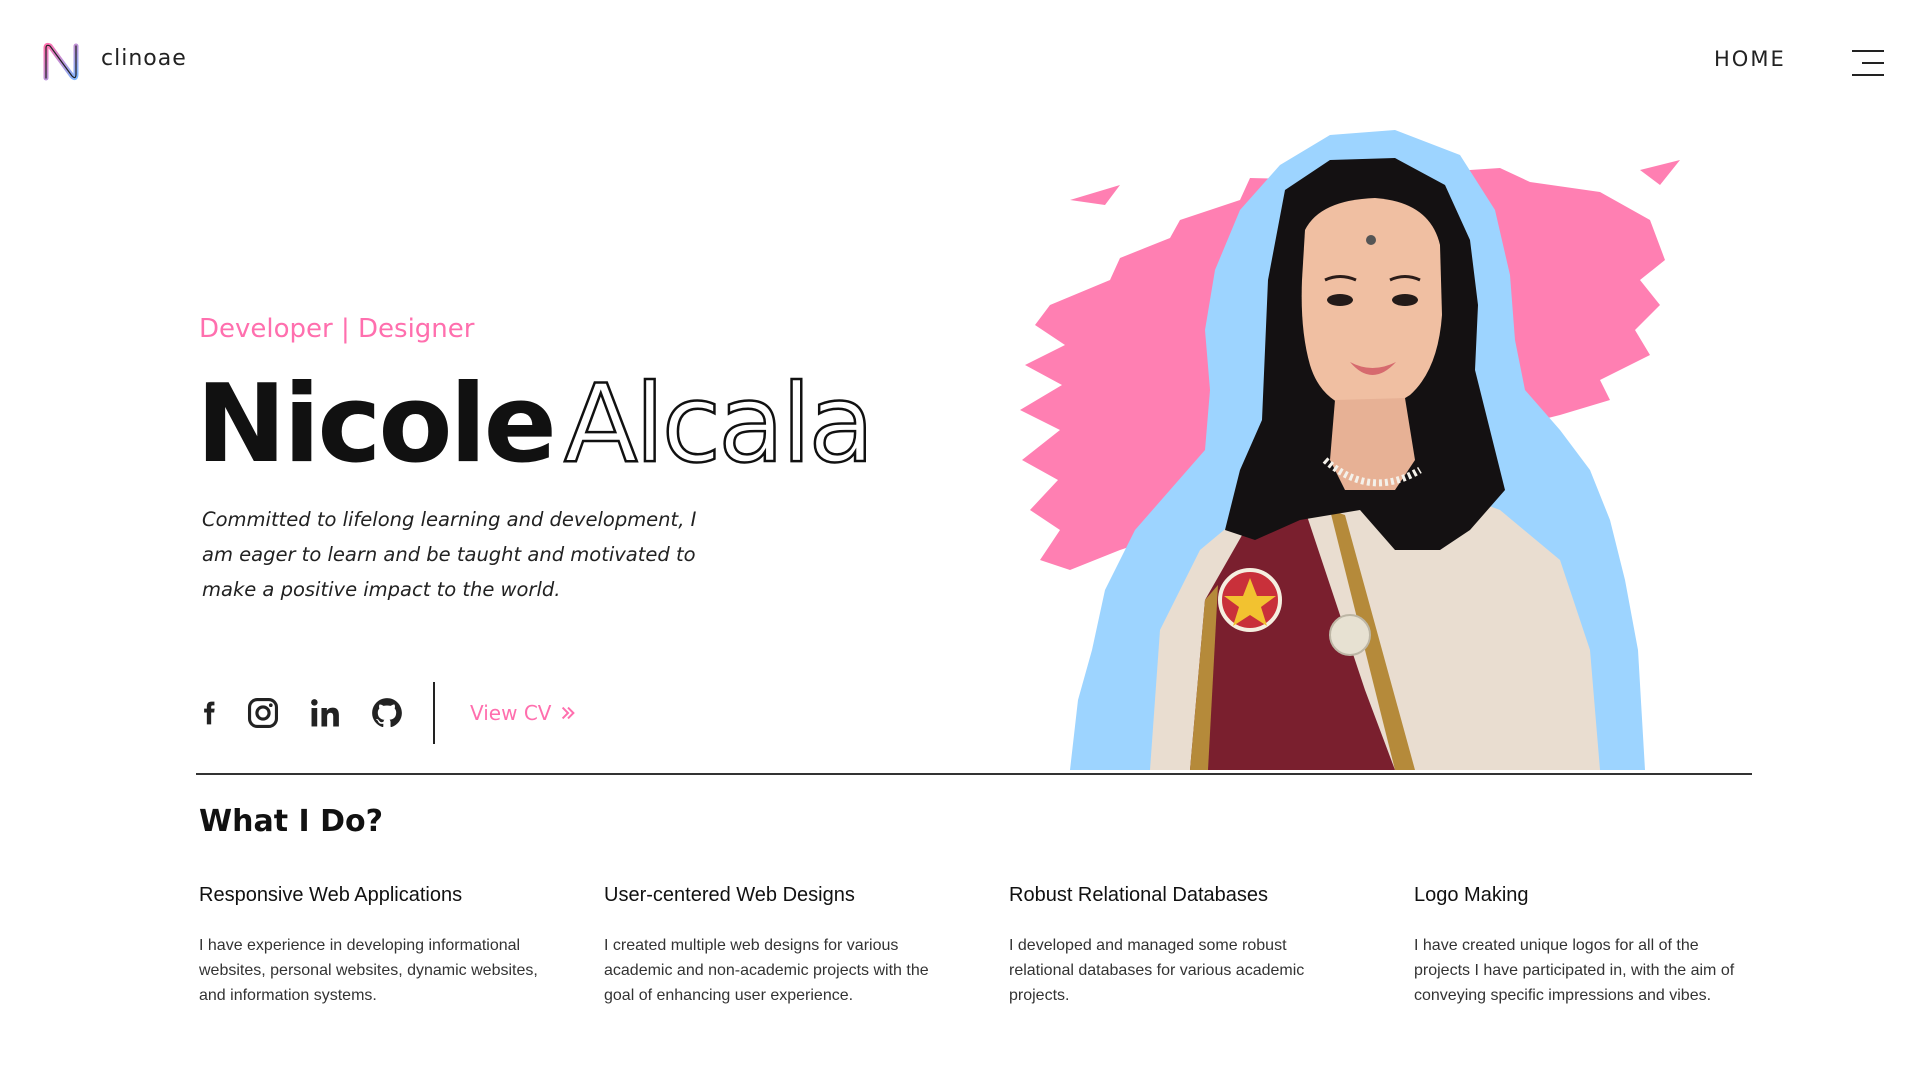 The width and height of the screenshot is (1920, 1080). What do you see at coordinates (569, 713) in the screenshot?
I see `double-chevron-right-icon` at bounding box center [569, 713].